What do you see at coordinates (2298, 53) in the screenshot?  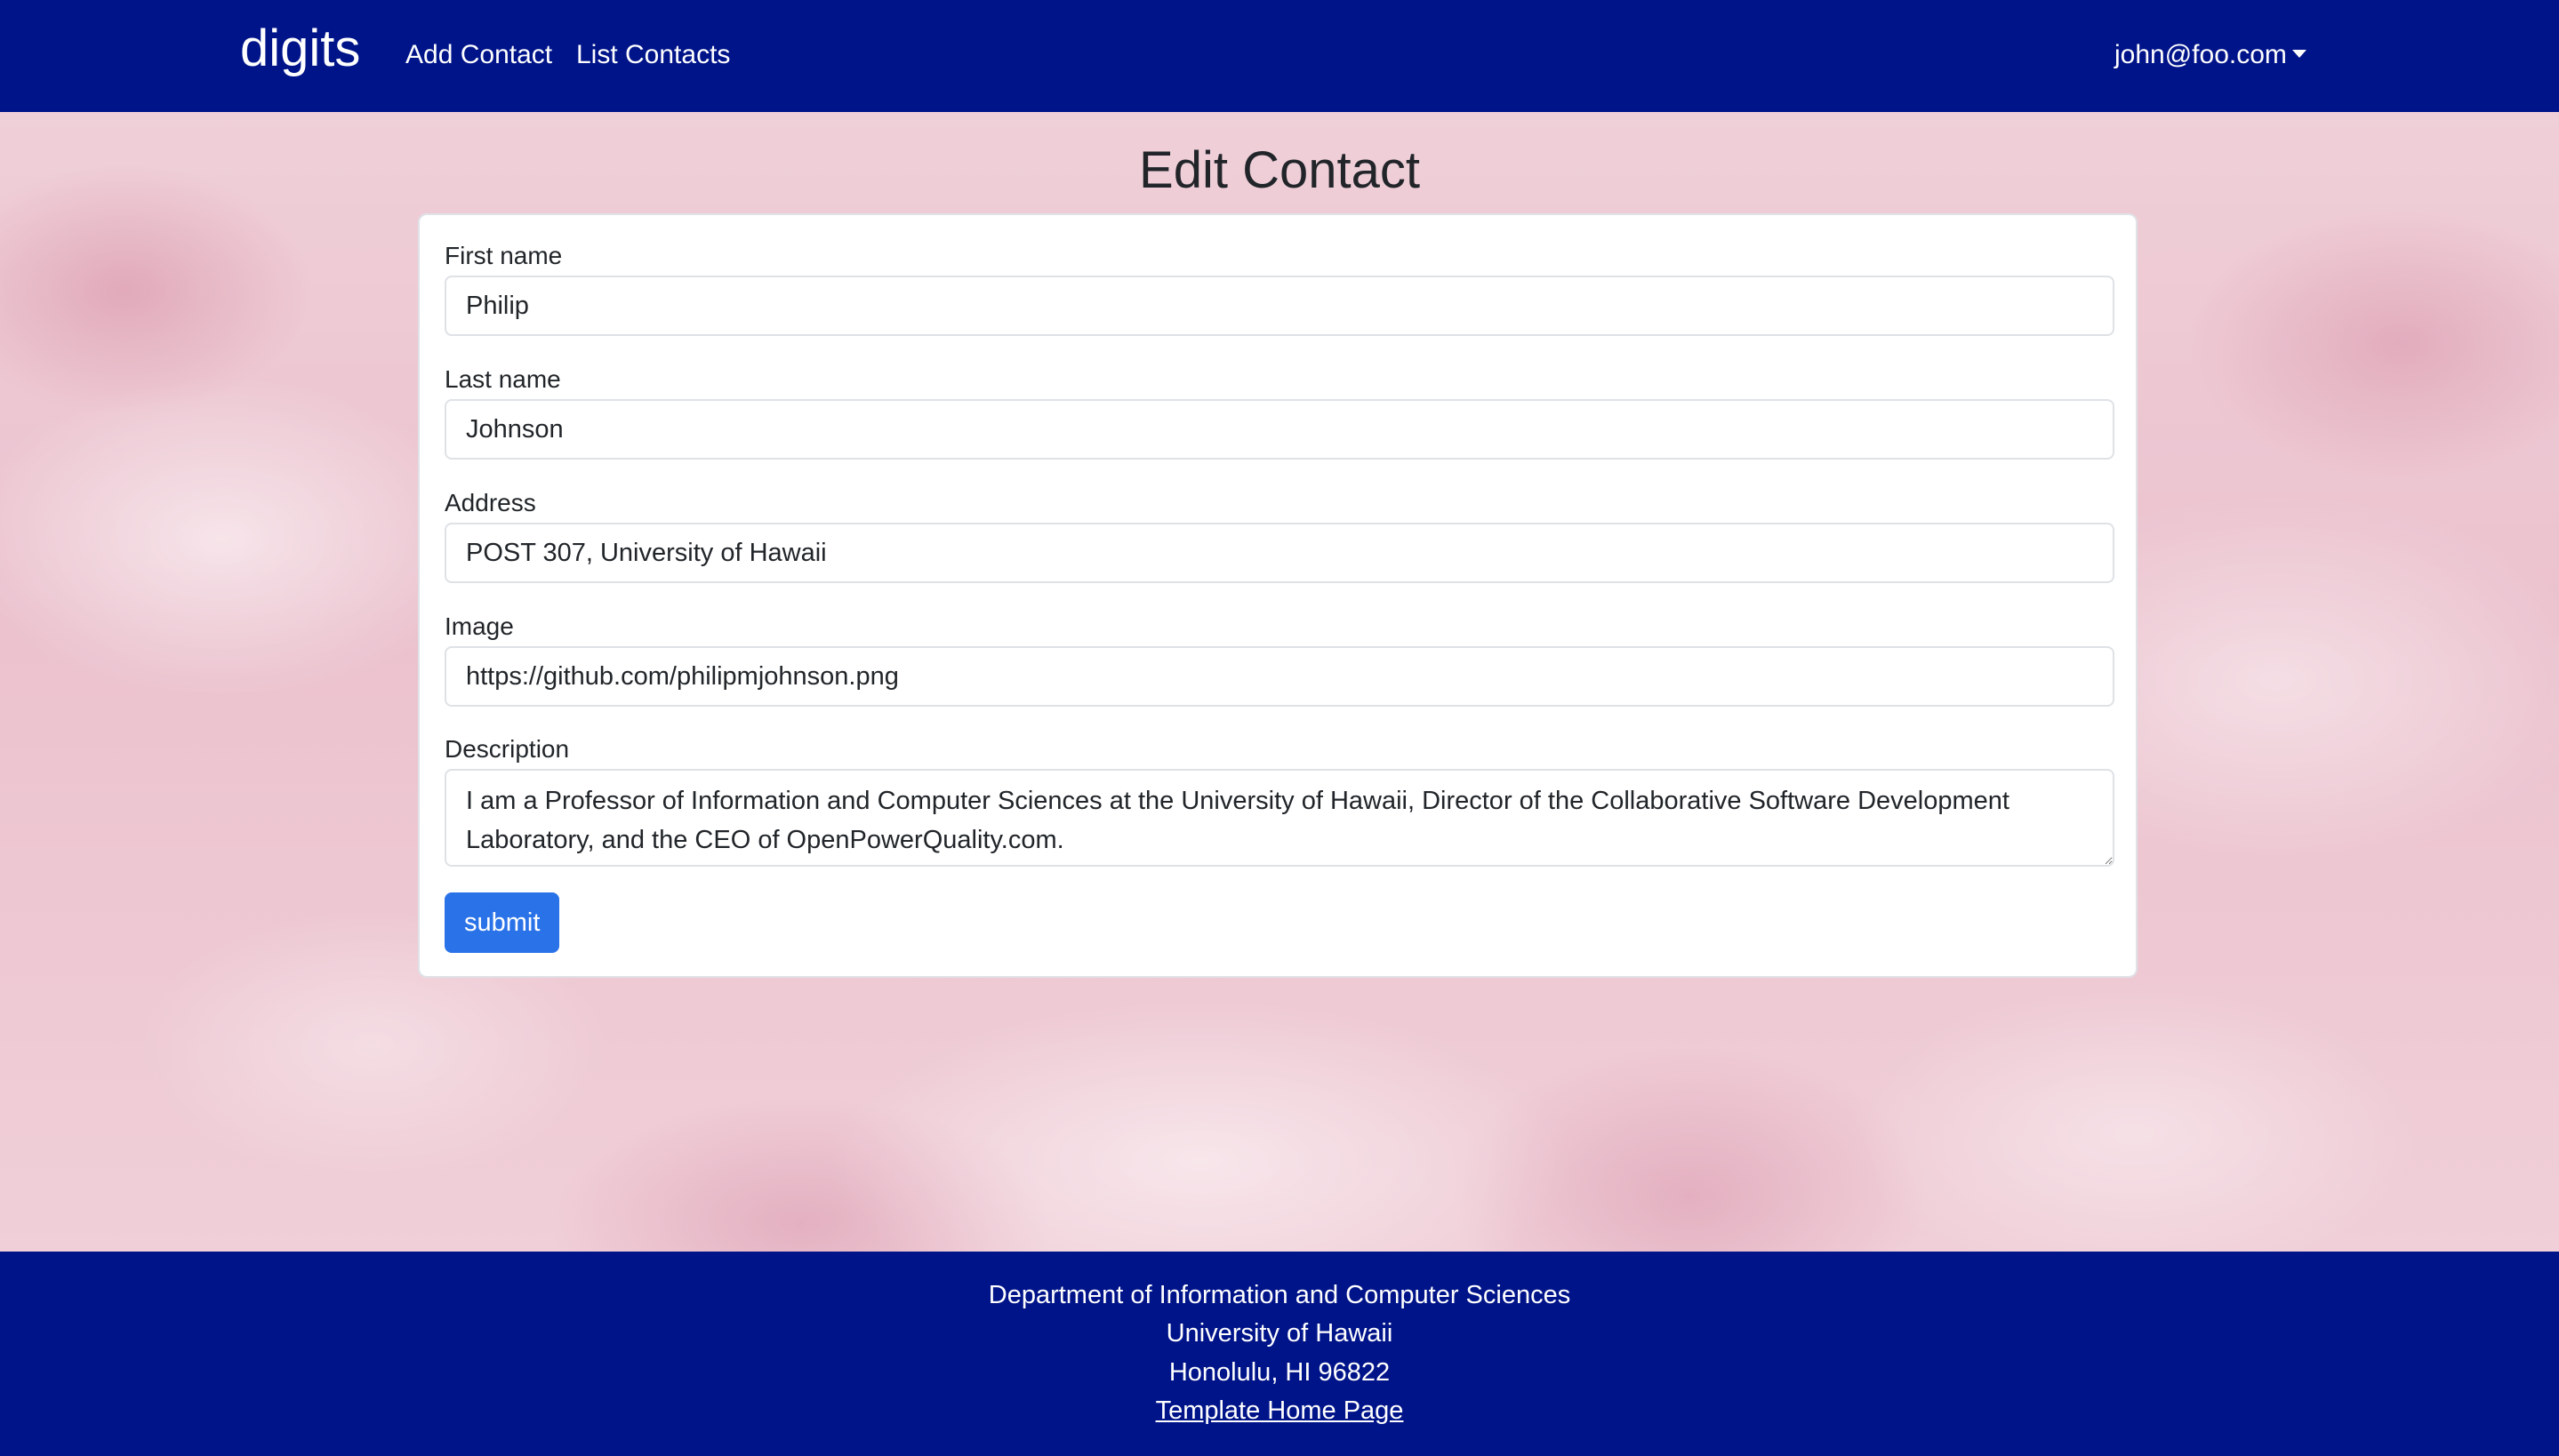 I see `chevron-down-icon` at bounding box center [2298, 53].